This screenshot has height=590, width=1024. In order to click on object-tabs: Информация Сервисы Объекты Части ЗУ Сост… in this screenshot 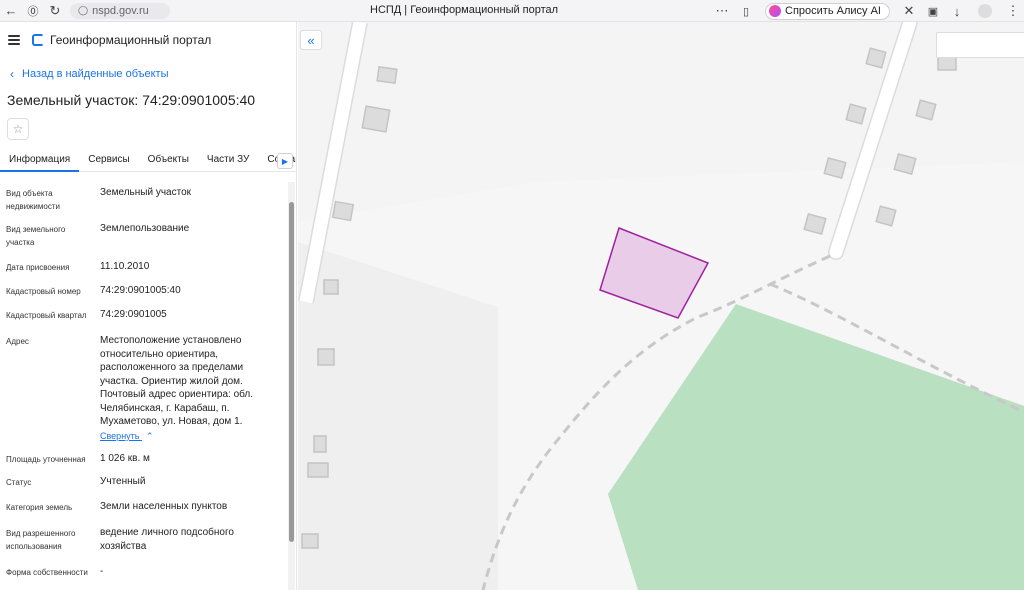, I will do `click(148, 161)`.